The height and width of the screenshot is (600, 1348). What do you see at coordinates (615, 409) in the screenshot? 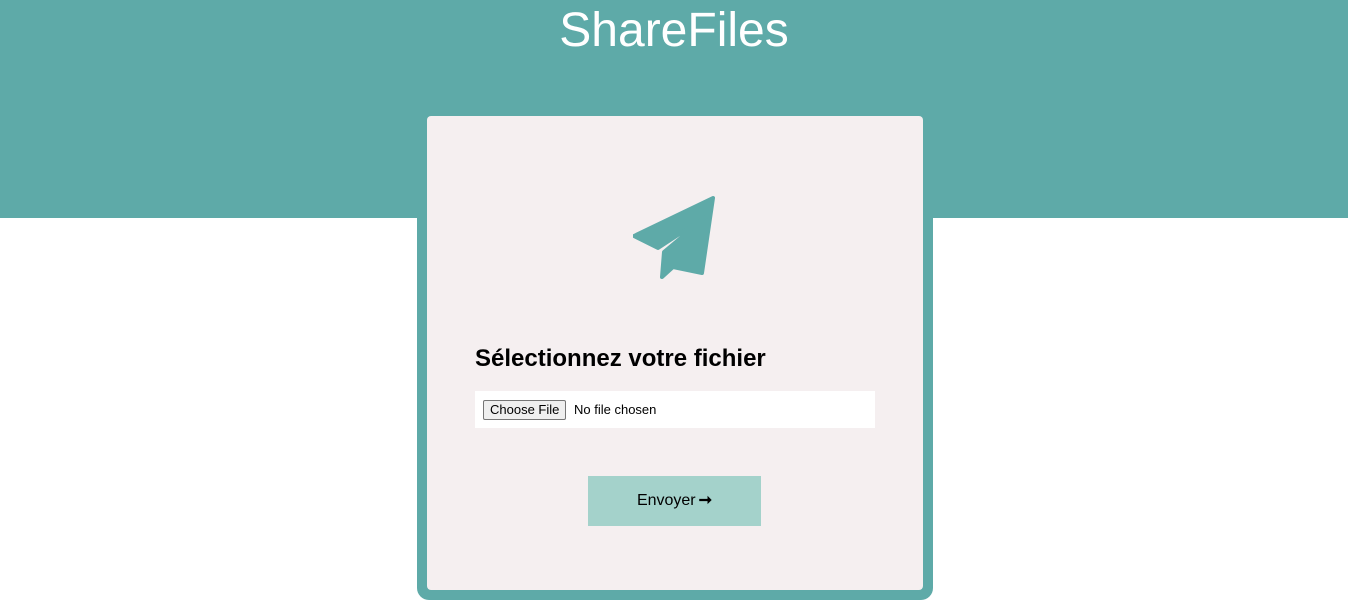
I see `file-status-text: No file chosen` at bounding box center [615, 409].